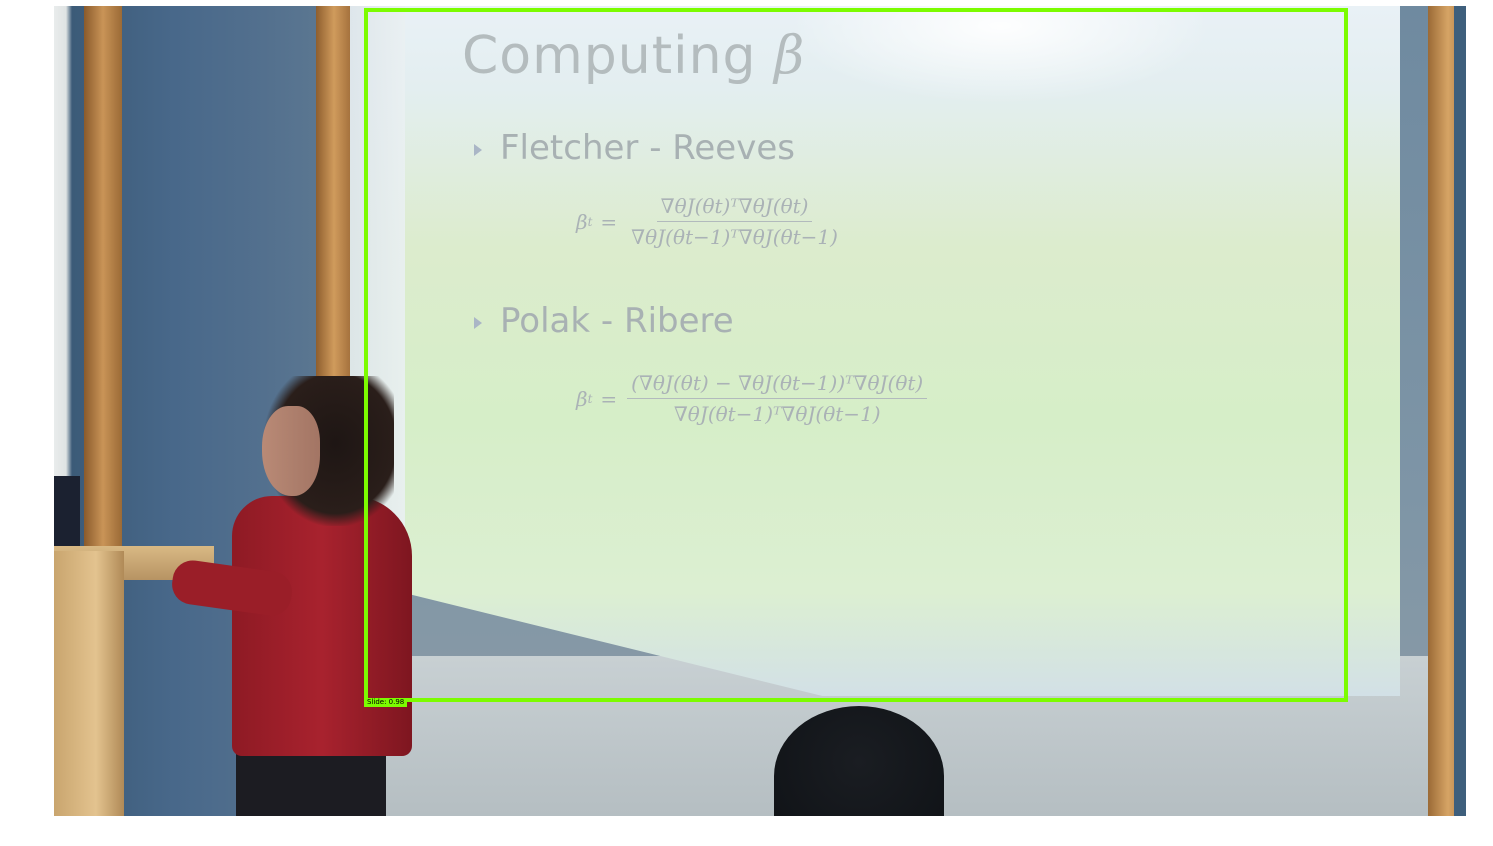  Describe the element at coordinates (386, 702) in the screenshot. I see `slide-detection-label: Slide: 0.98` at that location.